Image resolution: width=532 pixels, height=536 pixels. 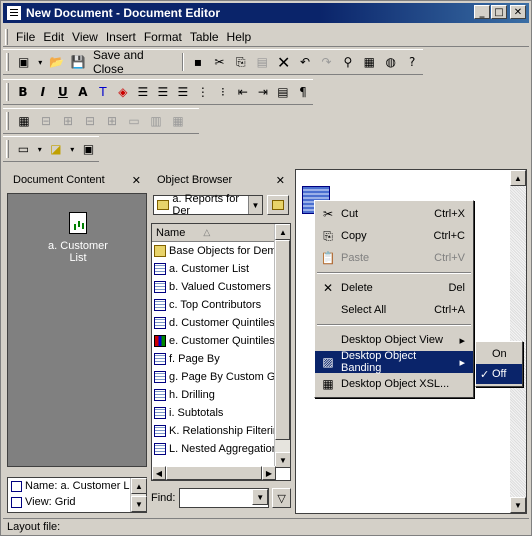 I want to click on menu-item-paste: 📋 Paste Ctrl+V, so click(x=394, y=258).